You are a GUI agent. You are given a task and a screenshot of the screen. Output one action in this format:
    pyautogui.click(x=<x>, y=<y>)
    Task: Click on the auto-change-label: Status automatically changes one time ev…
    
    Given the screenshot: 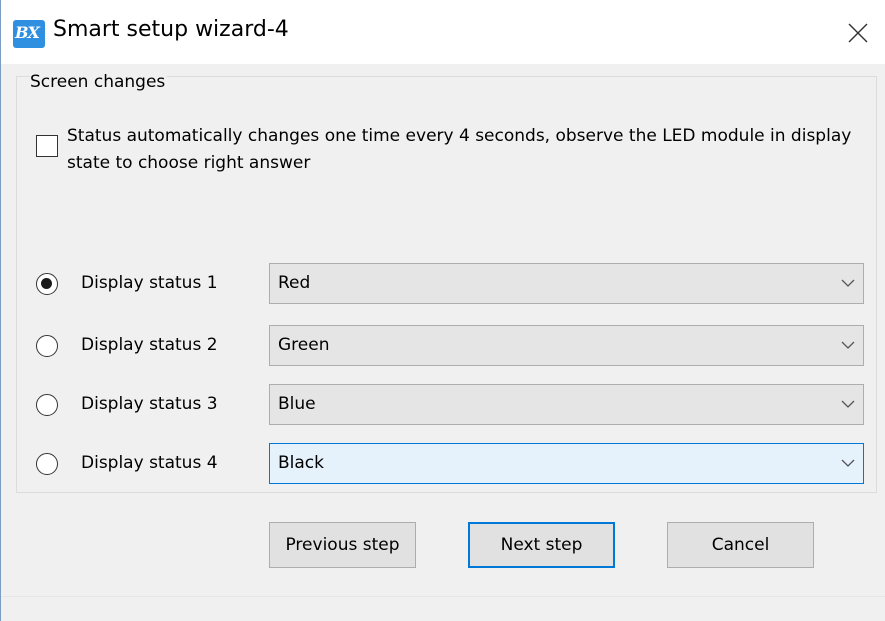 What is the action you would take?
    pyautogui.click(x=459, y=149)
    